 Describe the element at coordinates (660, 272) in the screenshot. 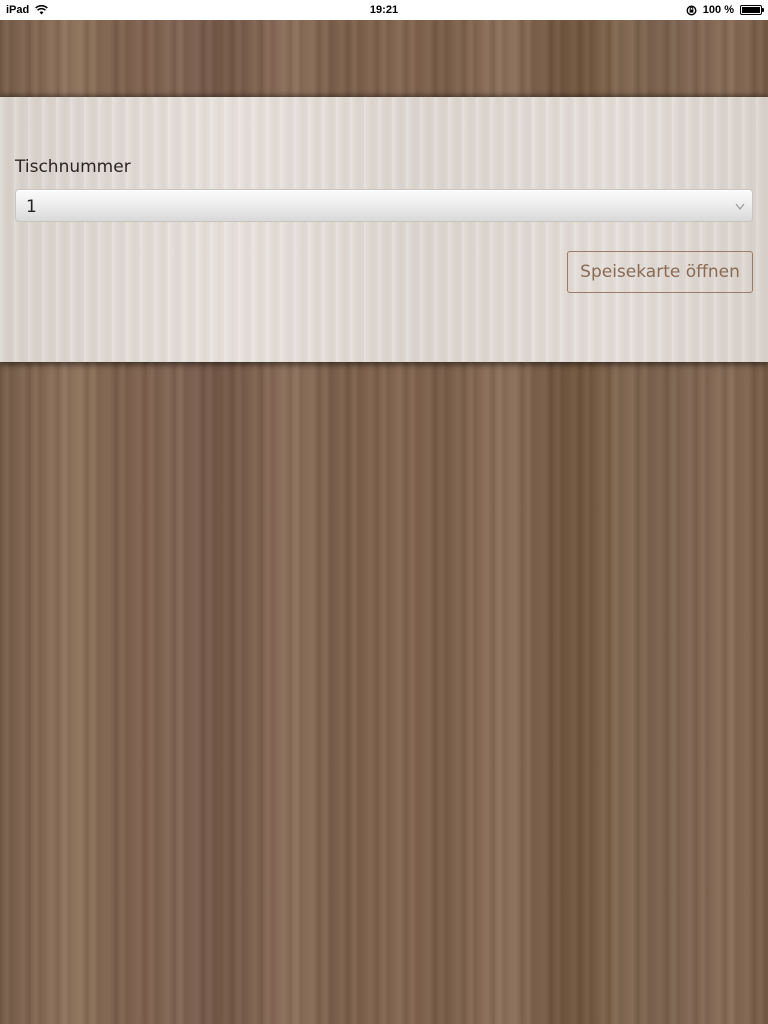

I see `open-menu-button: Speisekarte öffnen` at that location.